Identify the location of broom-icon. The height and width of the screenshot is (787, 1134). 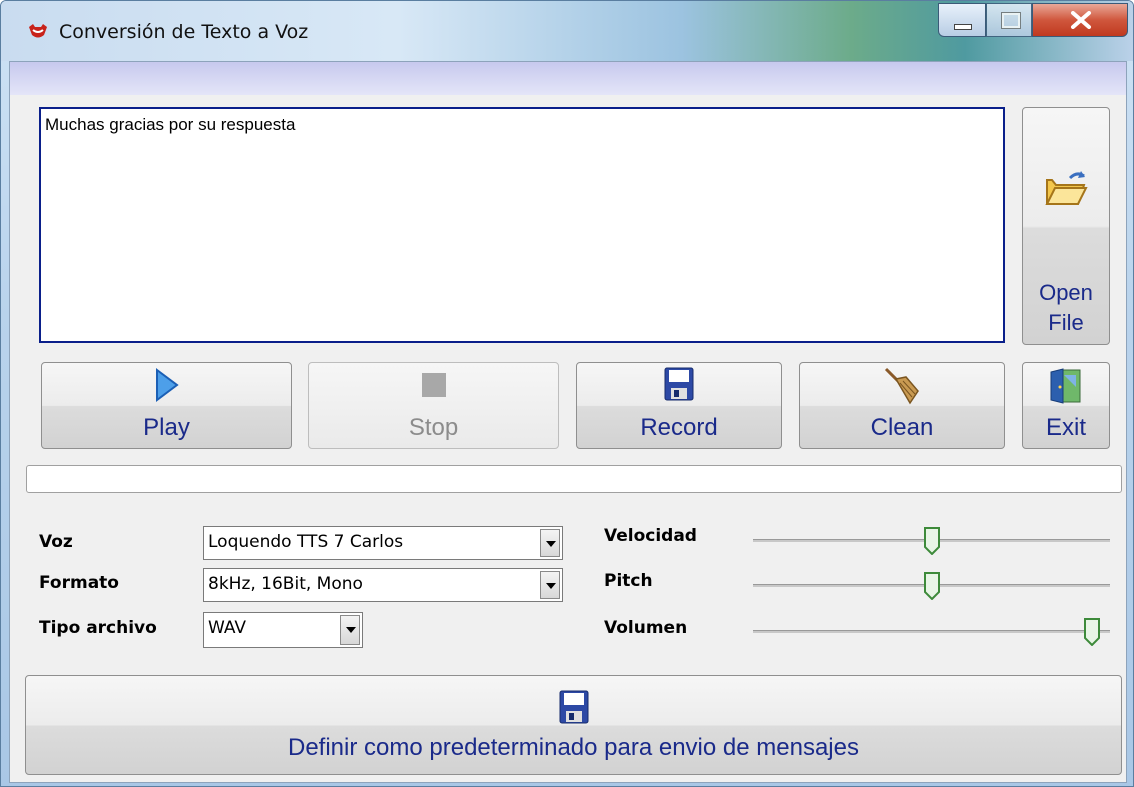
(901, 386).